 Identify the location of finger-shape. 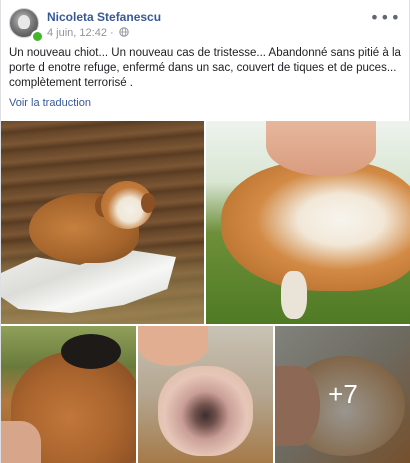
(173, 346).